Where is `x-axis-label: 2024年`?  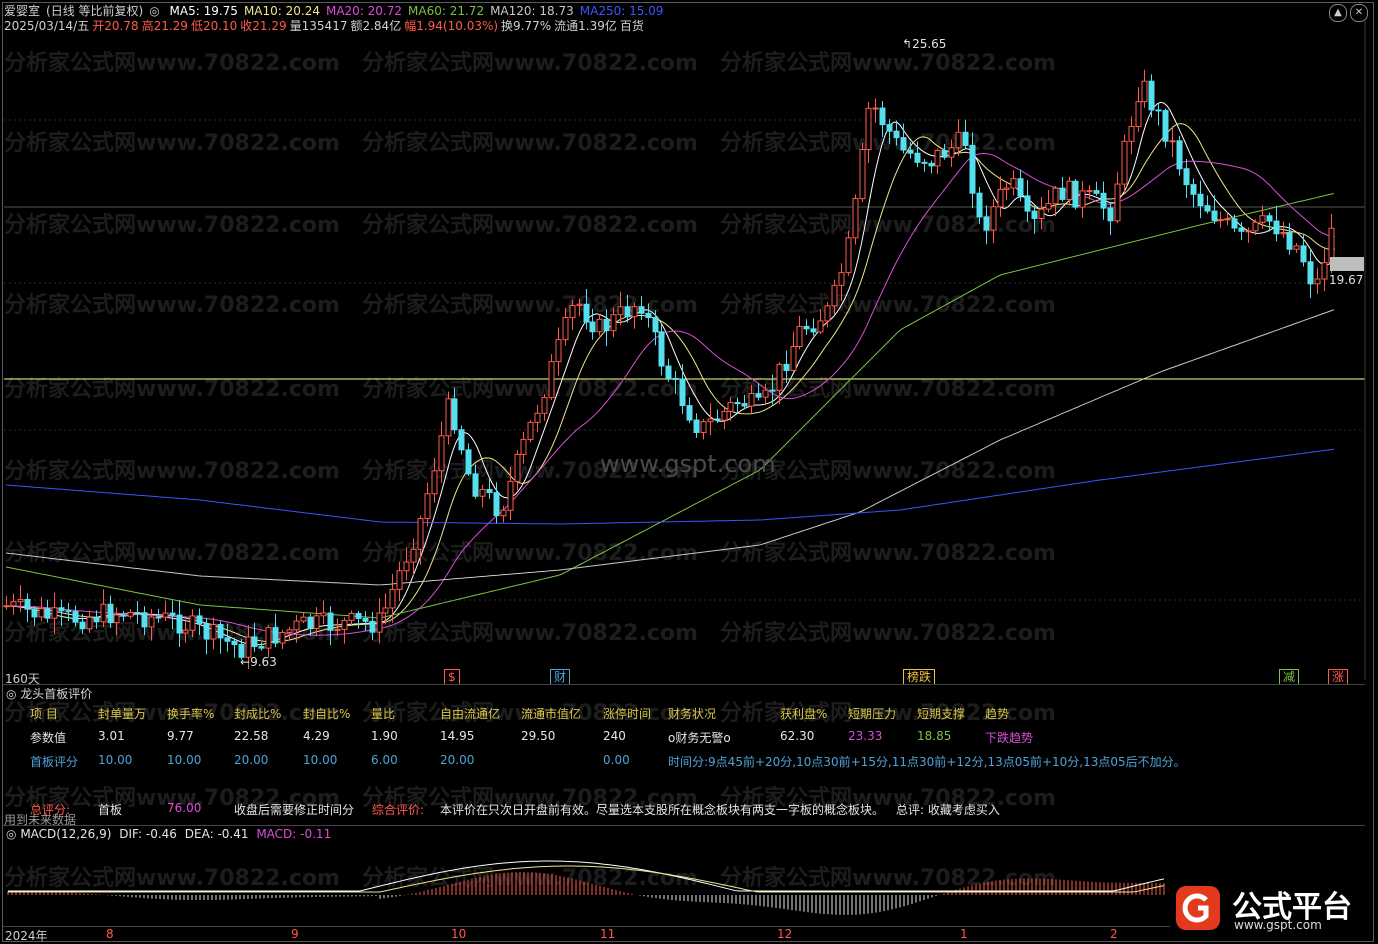
x-axis-label: 2024年 is located at coordinates (26, 936).